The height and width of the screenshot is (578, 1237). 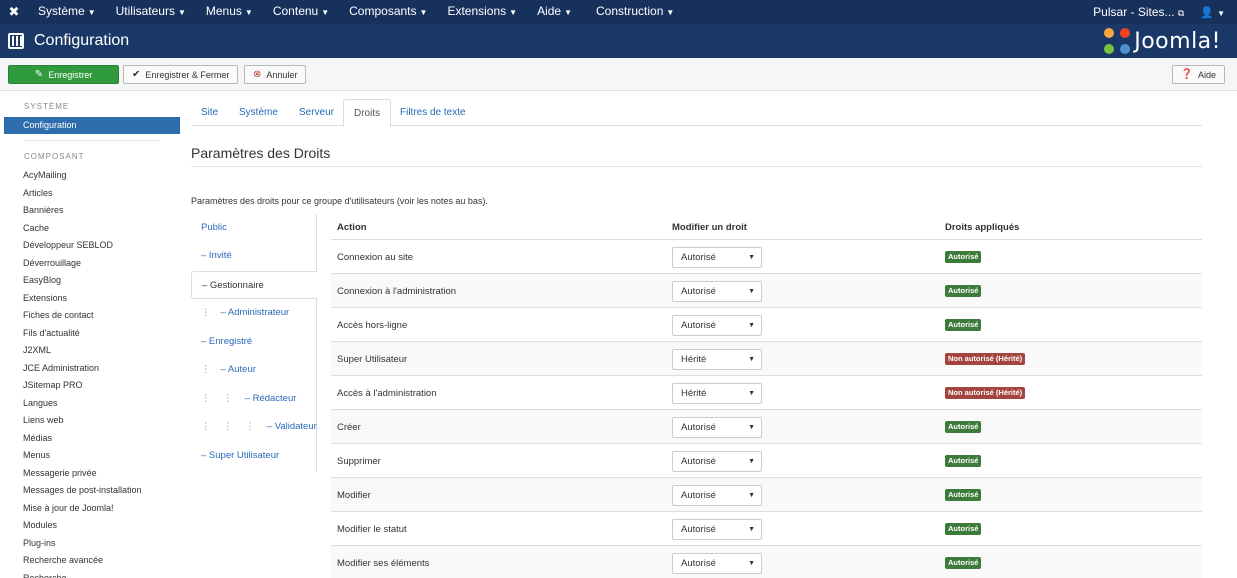 I want to click on menu-label: Système, so click(x=61, y=11).